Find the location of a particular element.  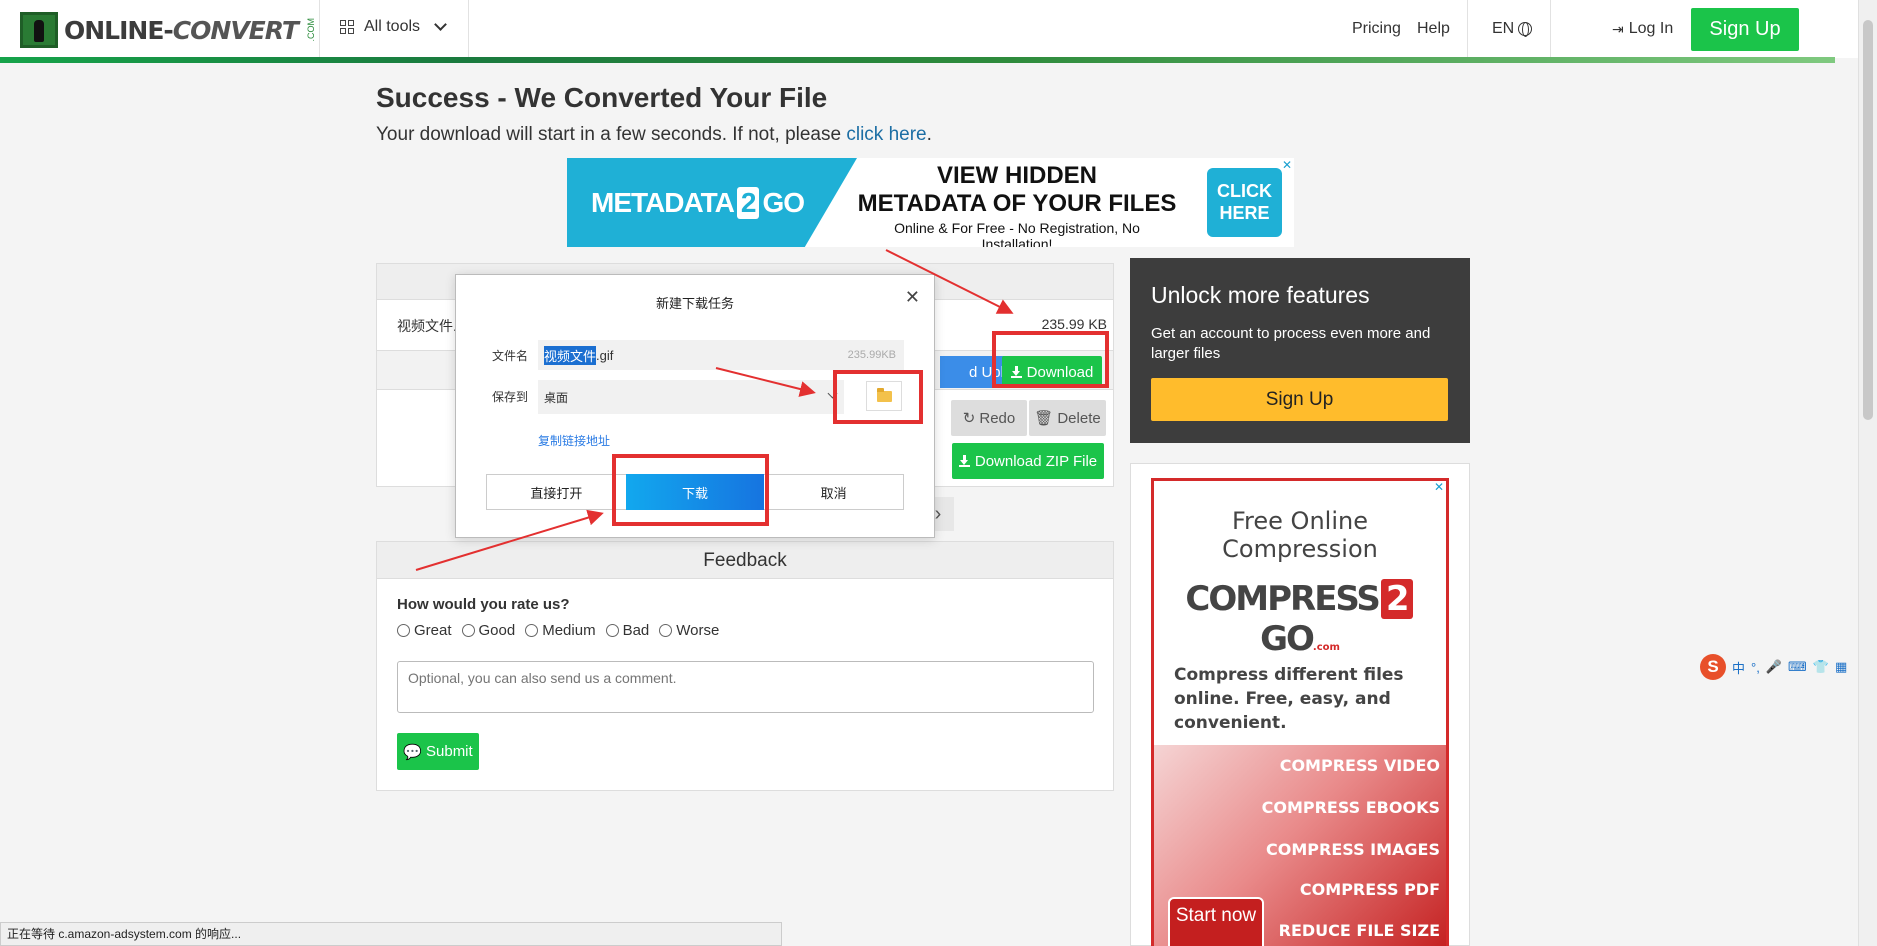

banner-brand-panel: METADATA 2 GO is located at coordinates (712, 202).